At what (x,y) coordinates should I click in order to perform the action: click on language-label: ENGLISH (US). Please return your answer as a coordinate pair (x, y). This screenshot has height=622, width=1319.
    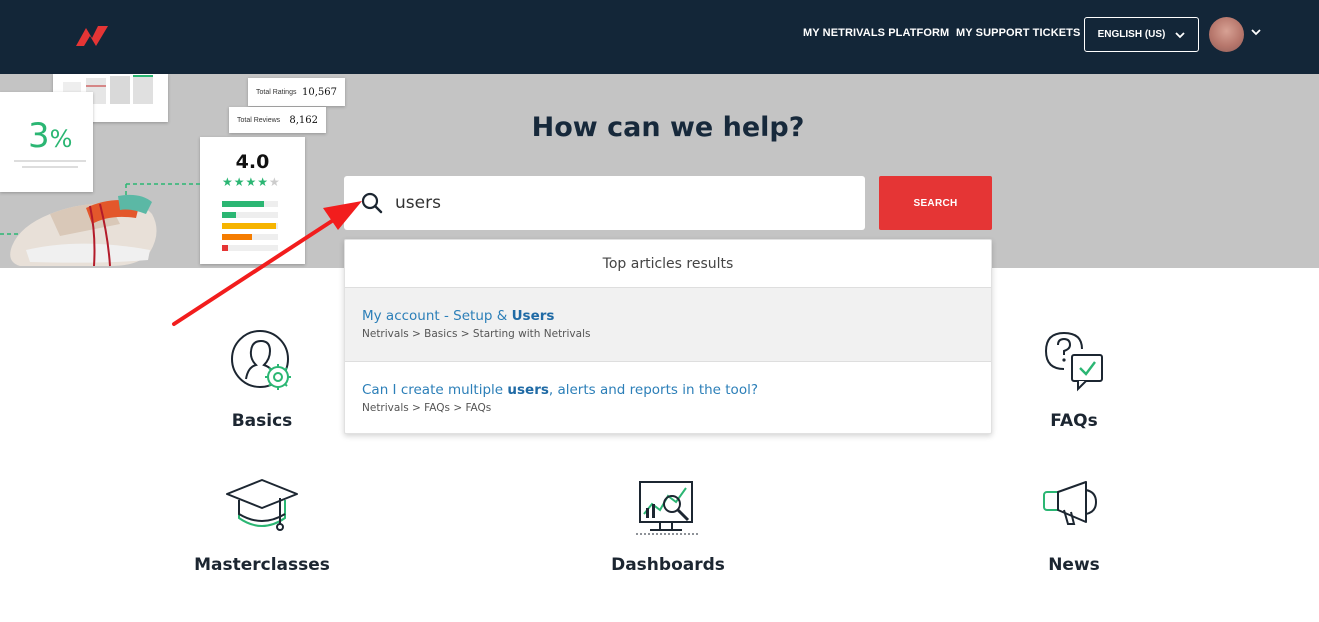
    Looking at the image, I should click on (1131, 34).